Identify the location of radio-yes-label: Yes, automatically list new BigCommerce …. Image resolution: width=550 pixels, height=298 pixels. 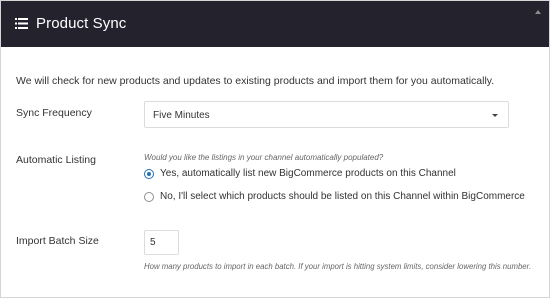
(308, 173).